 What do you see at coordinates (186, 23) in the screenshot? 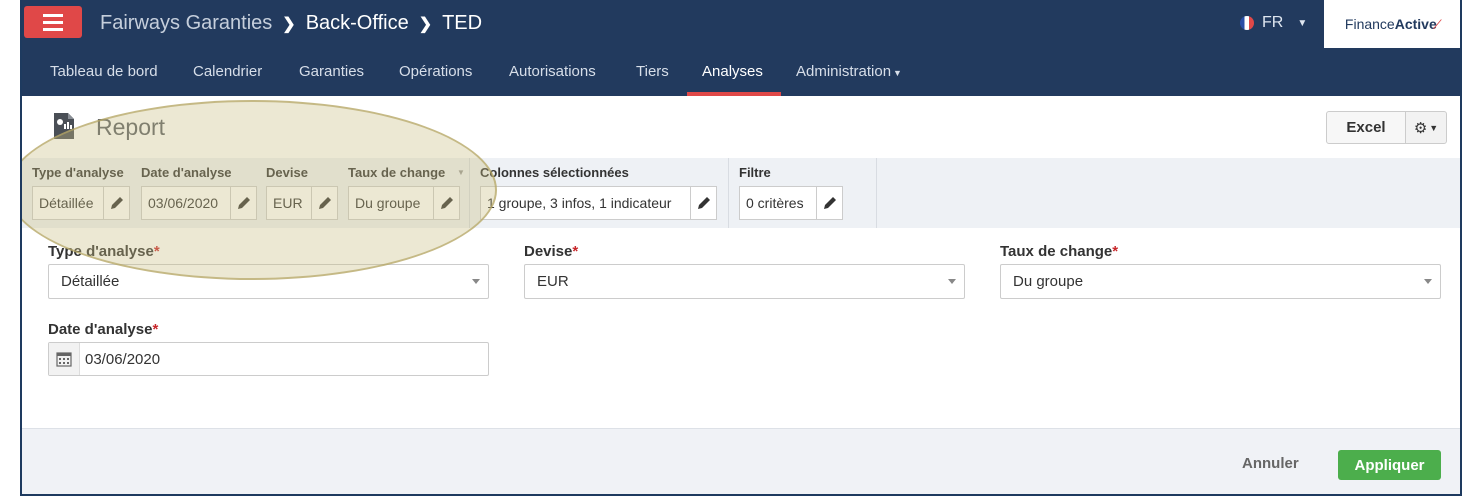
I see `breadcrumb-app-name: Fairways Garanties` at bounding box center [186, 23].